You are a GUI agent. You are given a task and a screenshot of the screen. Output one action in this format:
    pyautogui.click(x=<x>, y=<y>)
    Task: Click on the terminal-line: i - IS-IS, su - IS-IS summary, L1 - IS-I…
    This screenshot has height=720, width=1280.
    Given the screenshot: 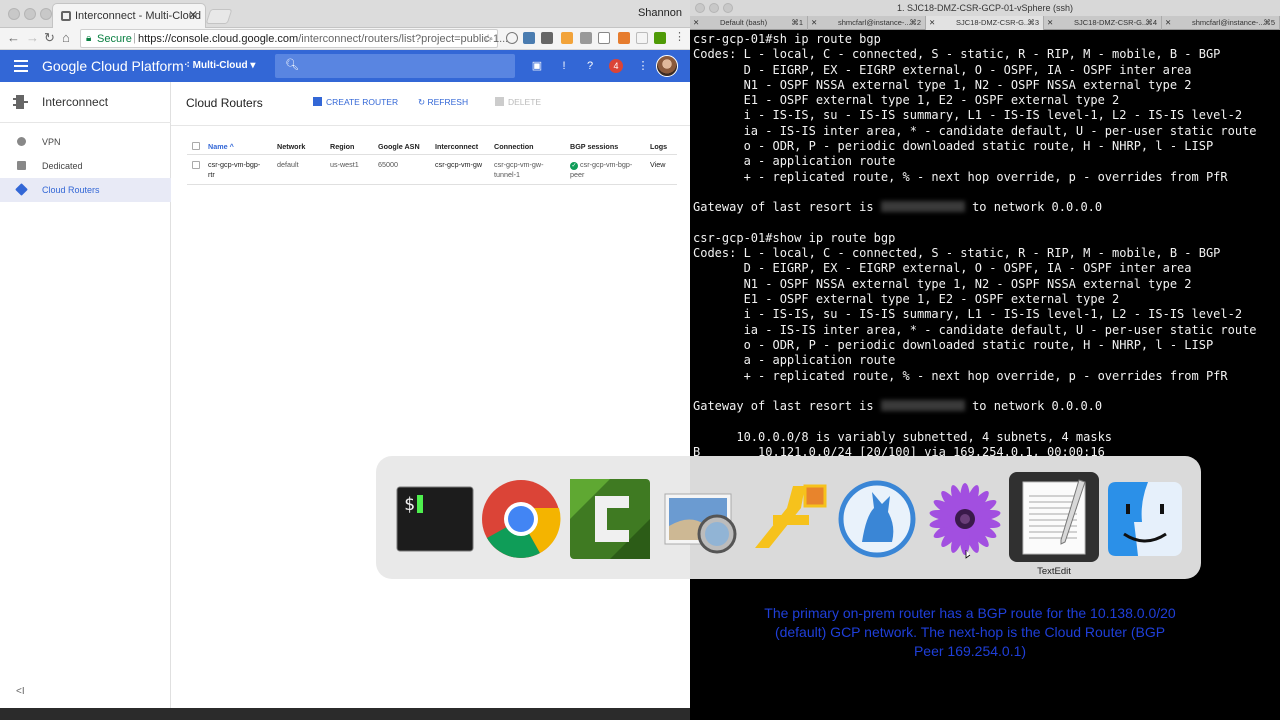 What is the action you would take?
    pyautogui.click(x=968, y=115)
    